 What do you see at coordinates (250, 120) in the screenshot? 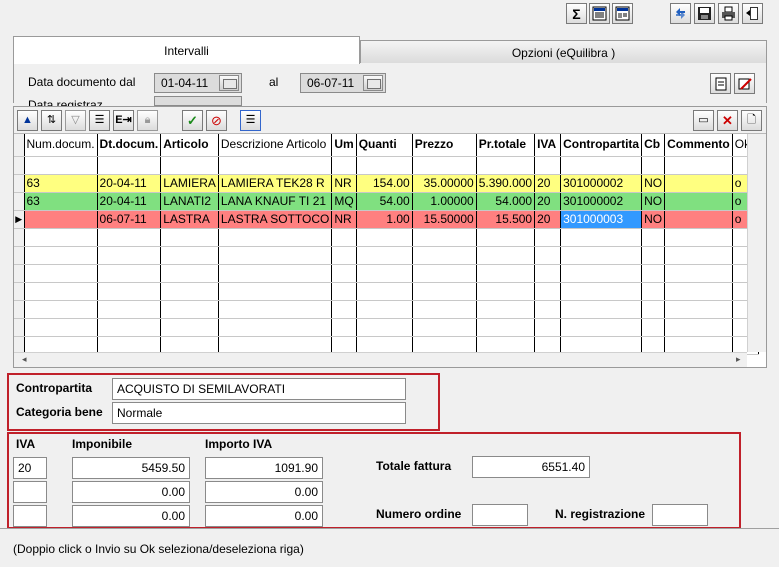
I see `detail-view-button: ☰` at bounding box center [250, 120].